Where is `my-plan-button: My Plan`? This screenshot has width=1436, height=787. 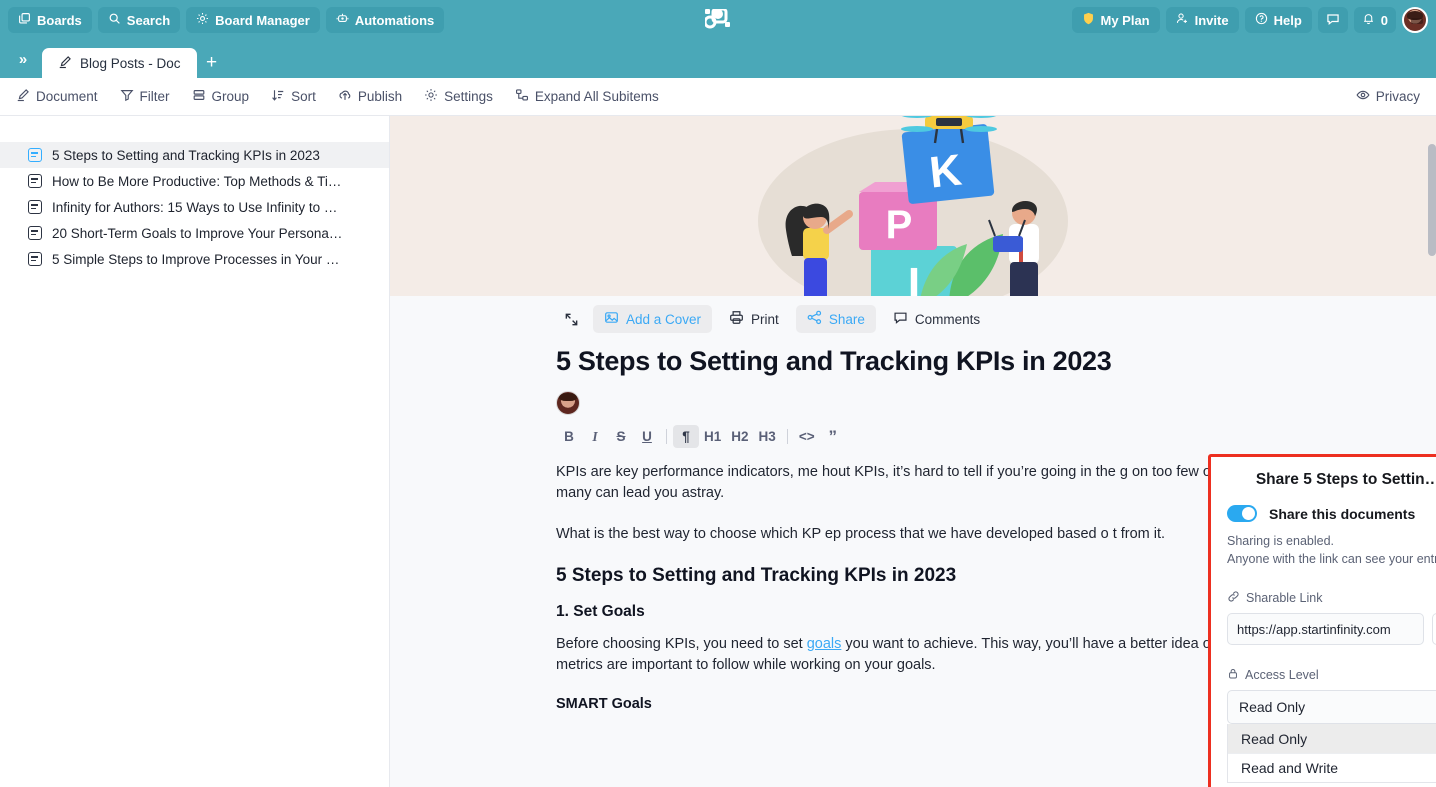 my-plan-button: My Plan is located at coordinates (1115, 20).